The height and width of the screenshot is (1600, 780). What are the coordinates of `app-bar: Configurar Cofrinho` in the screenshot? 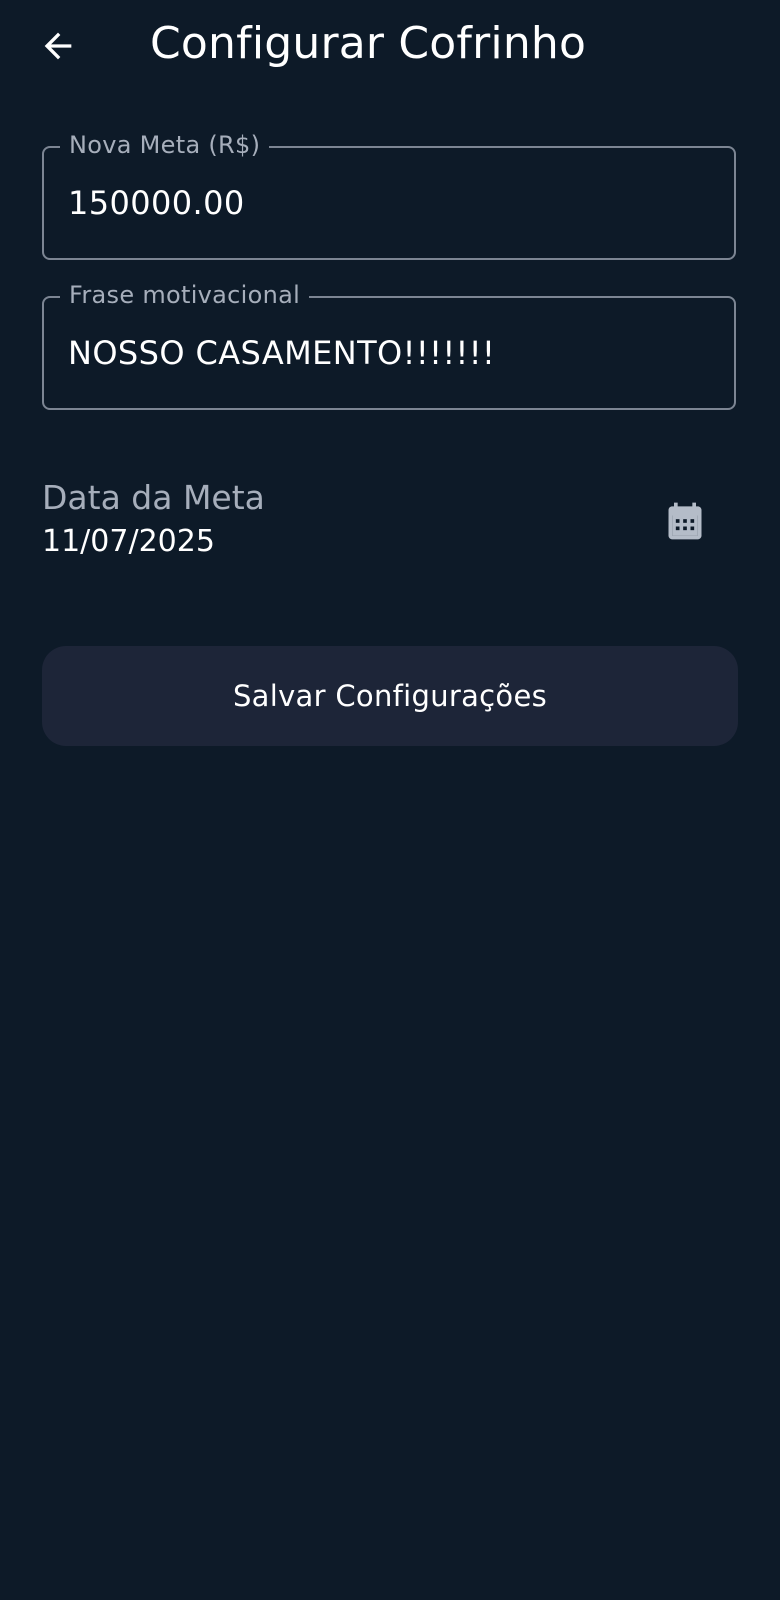 It's located at (390, 48).